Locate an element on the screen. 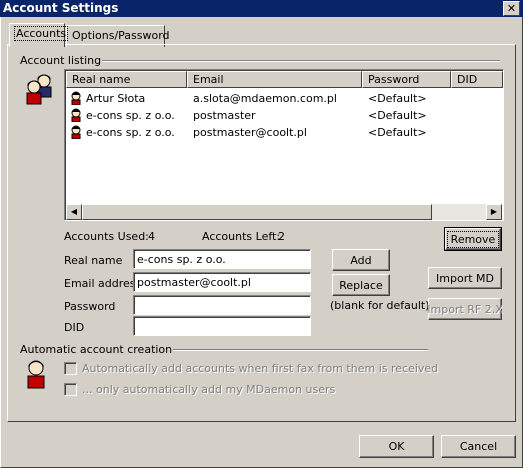 The image size is (523, 468). window-title: Account Settings is located at coordinates (61, 8).